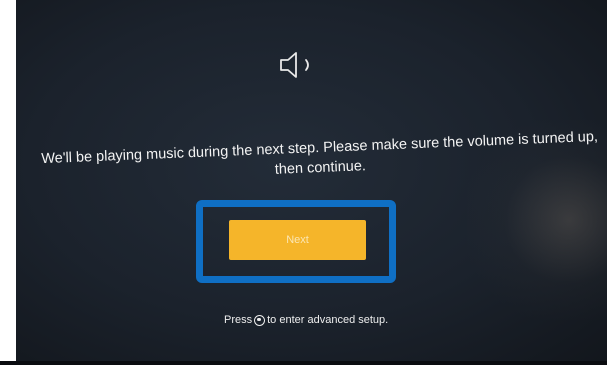  What do you see at coordinates (238, 320) in the screenshot?
I see `hint-prefix: Press` at bounding box center [238, 320].